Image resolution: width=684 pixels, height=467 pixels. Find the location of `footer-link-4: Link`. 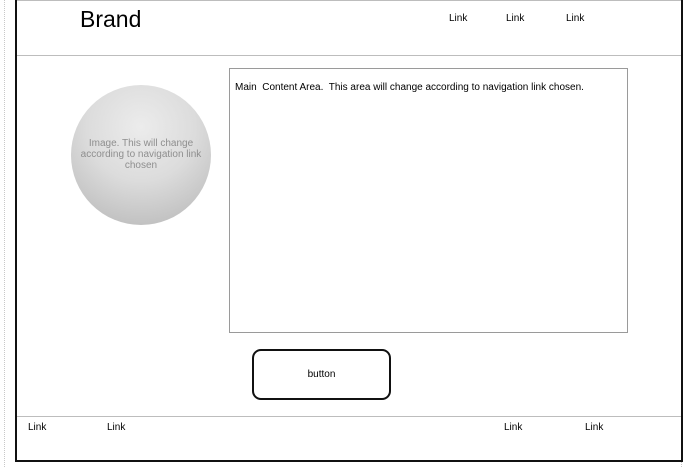

footer-link-4: Link is located at coordinates (594, 428).